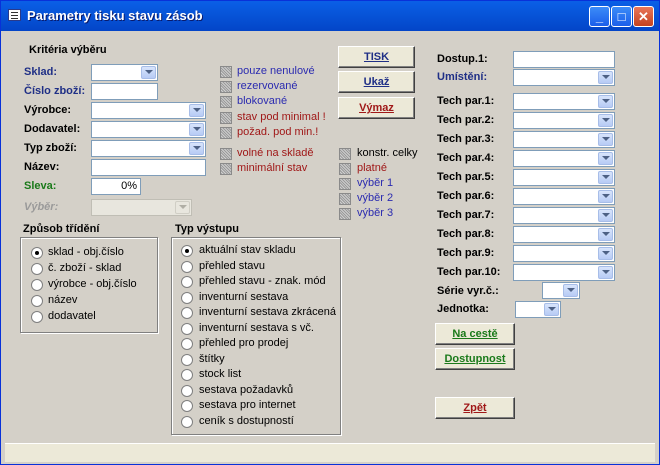 The height and width of the screenshot is (465, 660). Describe the element at coordinates (148, 148) in the screenshot. I see `typ-zbozi-combo` at that location.